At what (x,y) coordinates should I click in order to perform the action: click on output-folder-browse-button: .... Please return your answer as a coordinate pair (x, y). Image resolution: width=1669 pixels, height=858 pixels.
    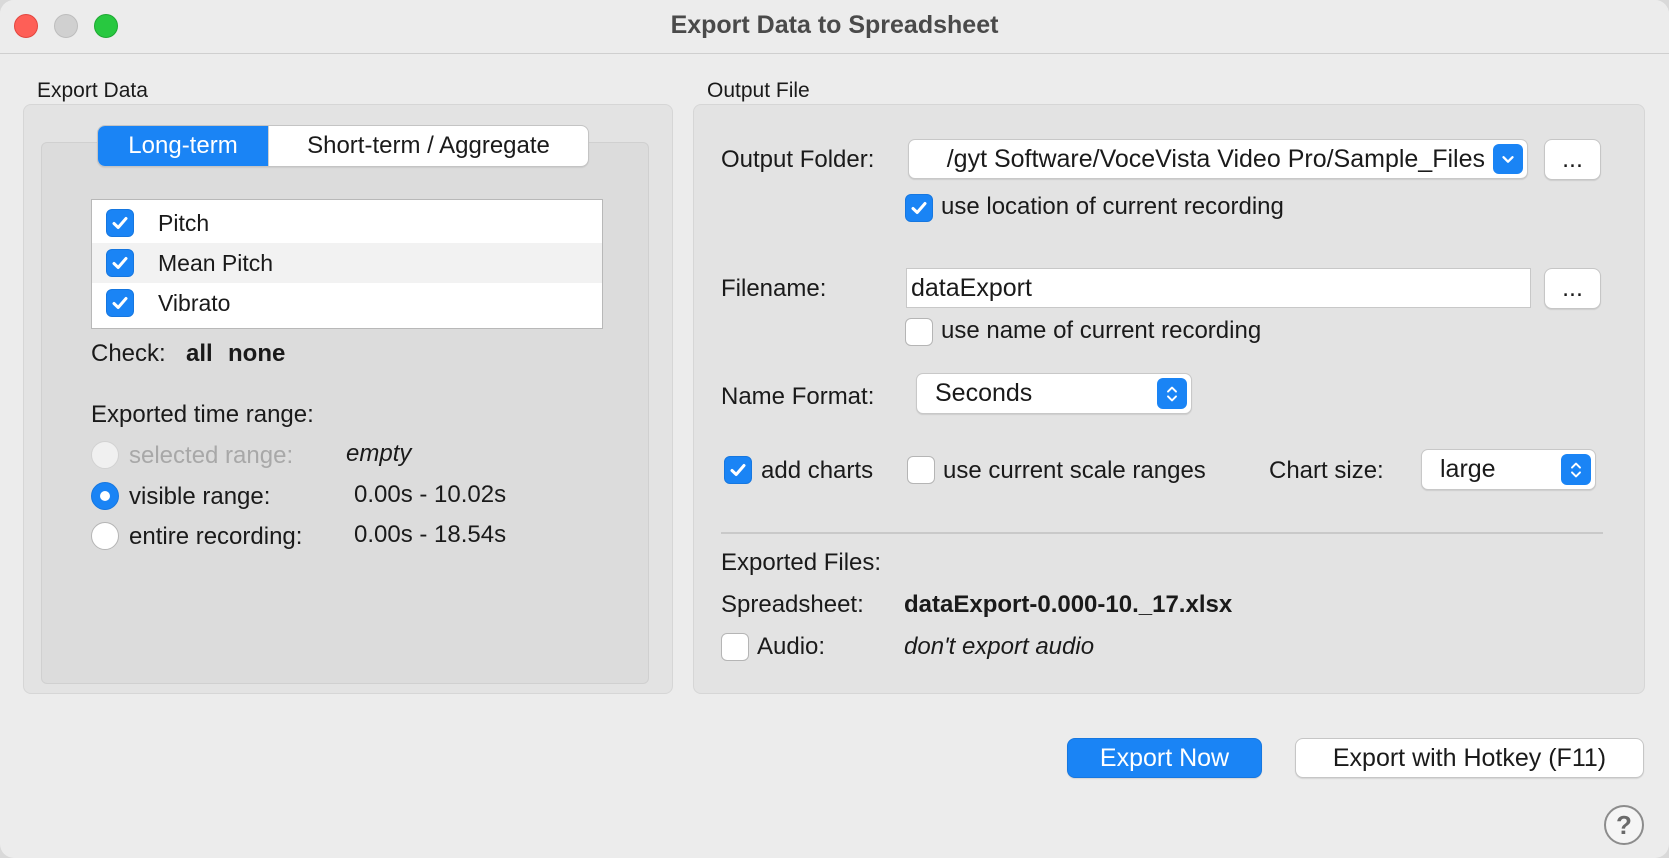
    Looking at the image, I should click on (1572, 159).